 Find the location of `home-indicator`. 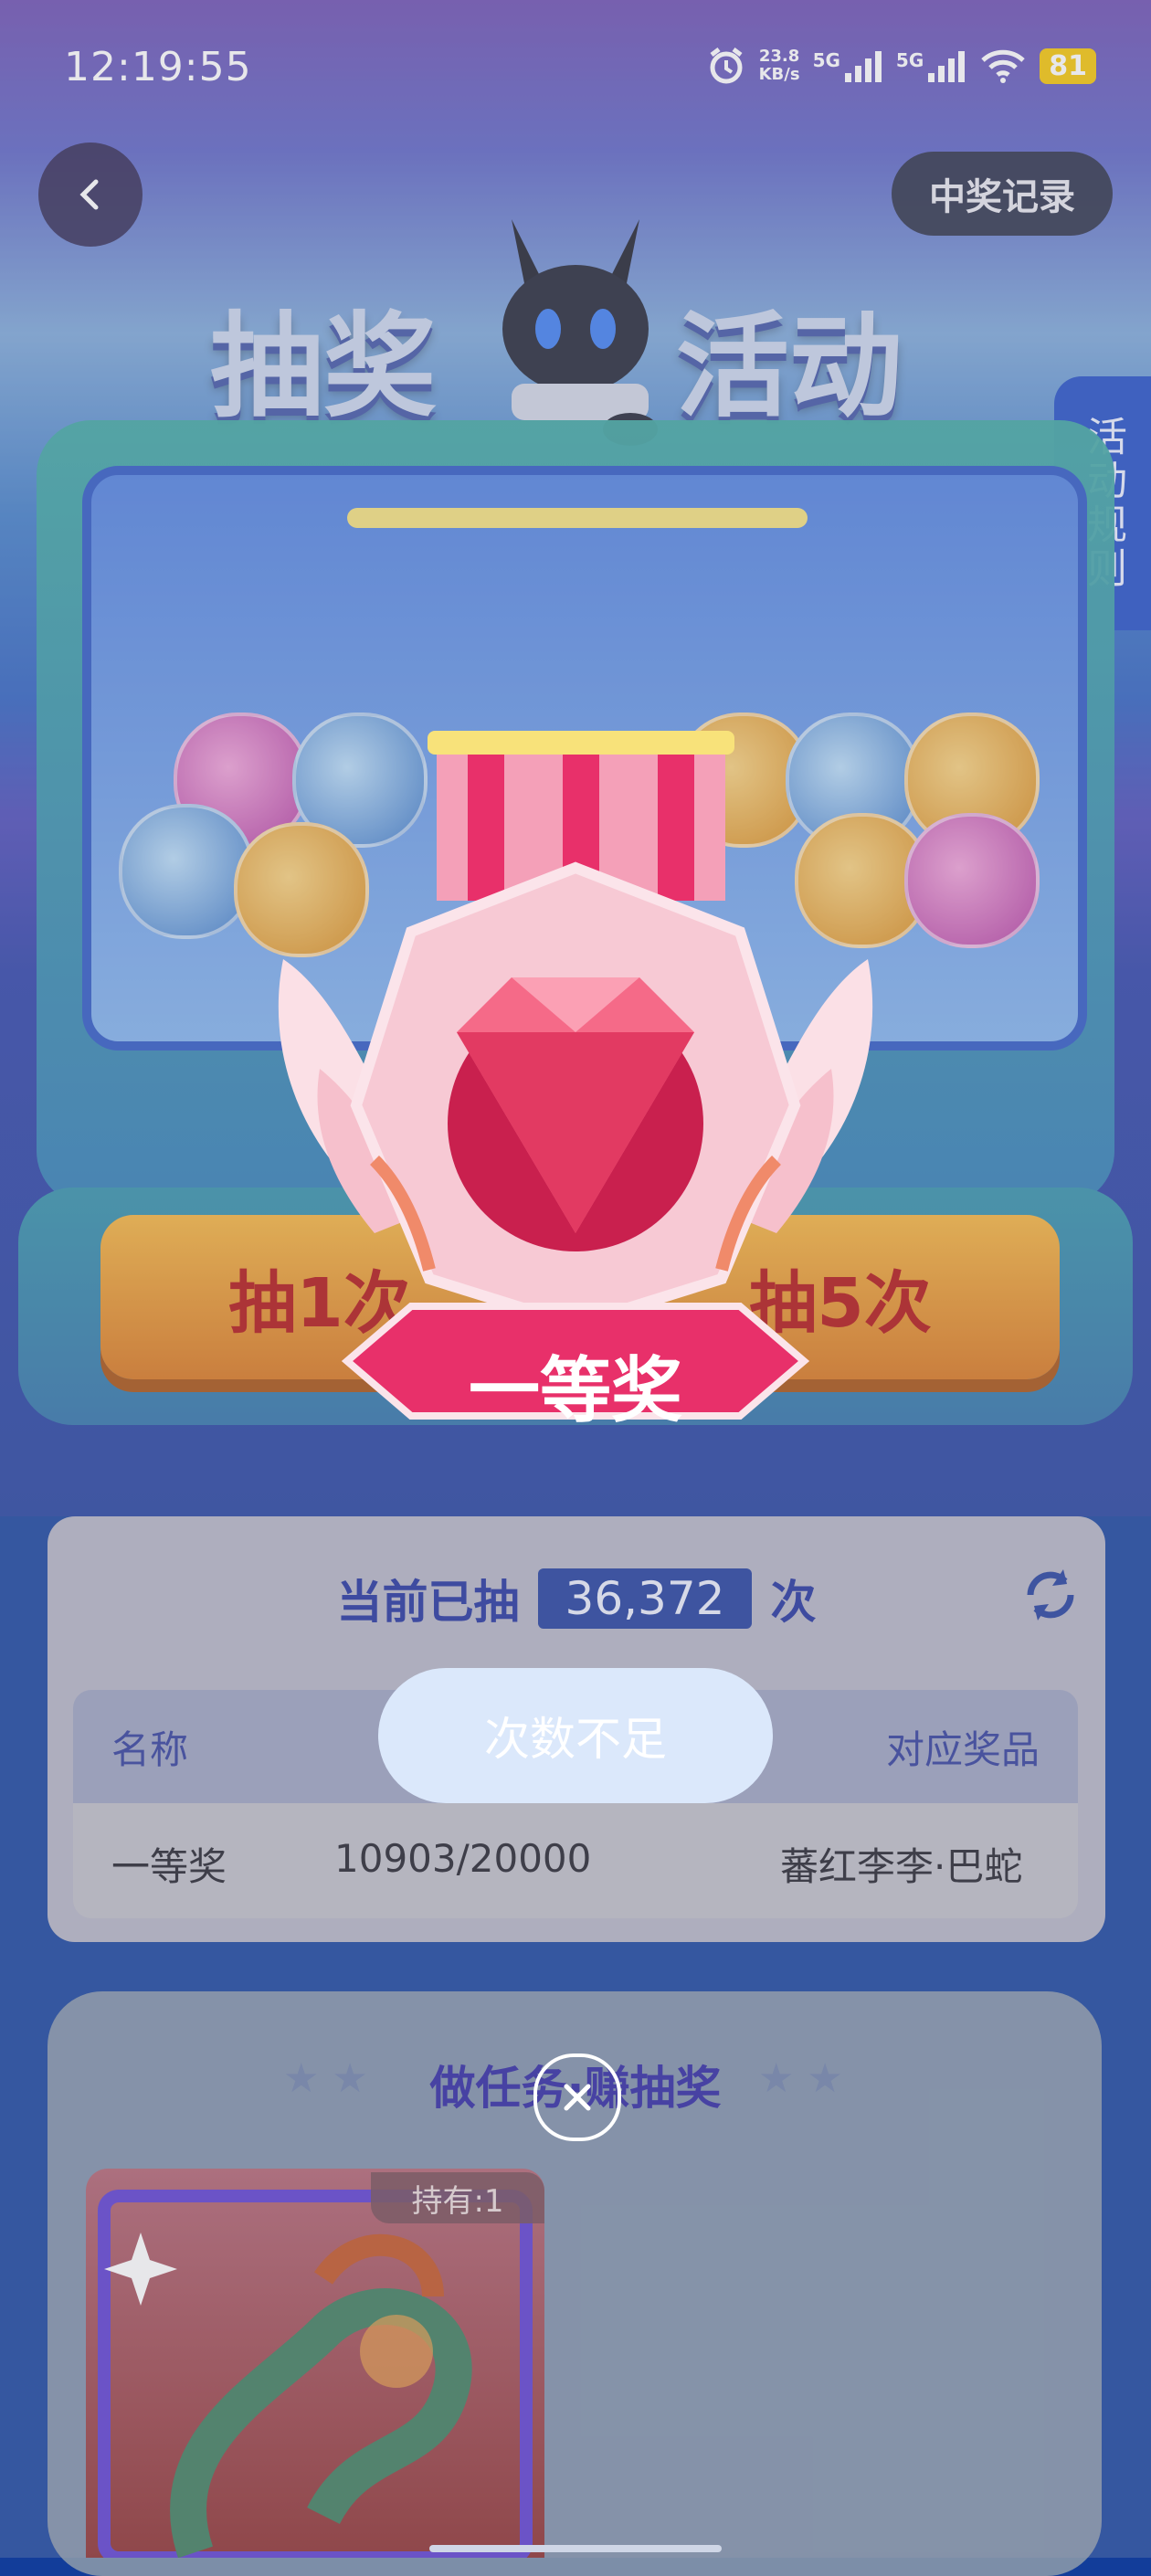

home-indicator is located at coordinates (575, 2548).